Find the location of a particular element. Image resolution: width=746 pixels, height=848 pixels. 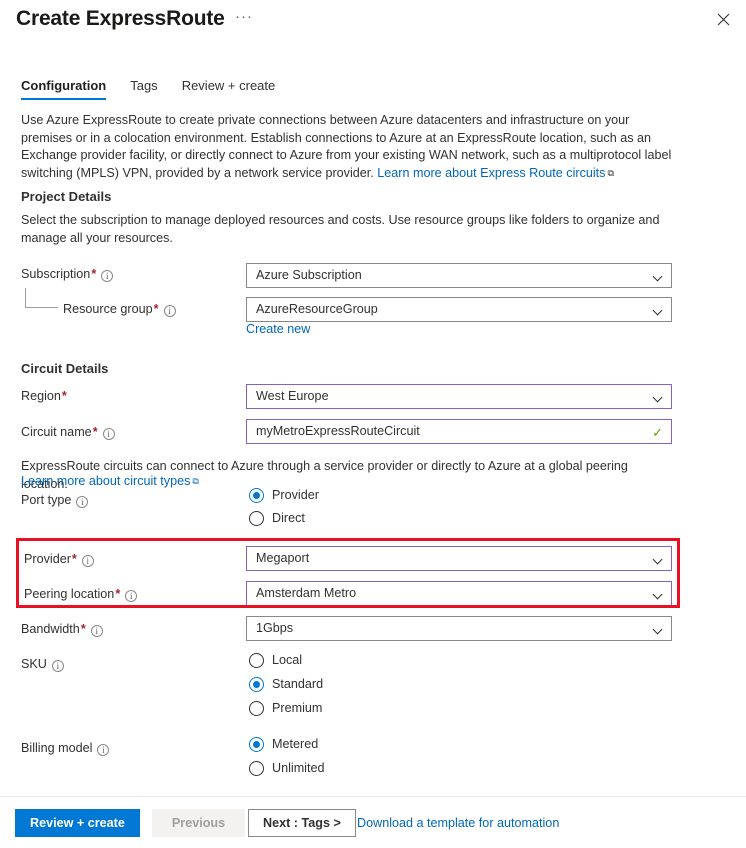

resource-group-dropdown: AzureResourceGroup is located at coordinates (459, 309).